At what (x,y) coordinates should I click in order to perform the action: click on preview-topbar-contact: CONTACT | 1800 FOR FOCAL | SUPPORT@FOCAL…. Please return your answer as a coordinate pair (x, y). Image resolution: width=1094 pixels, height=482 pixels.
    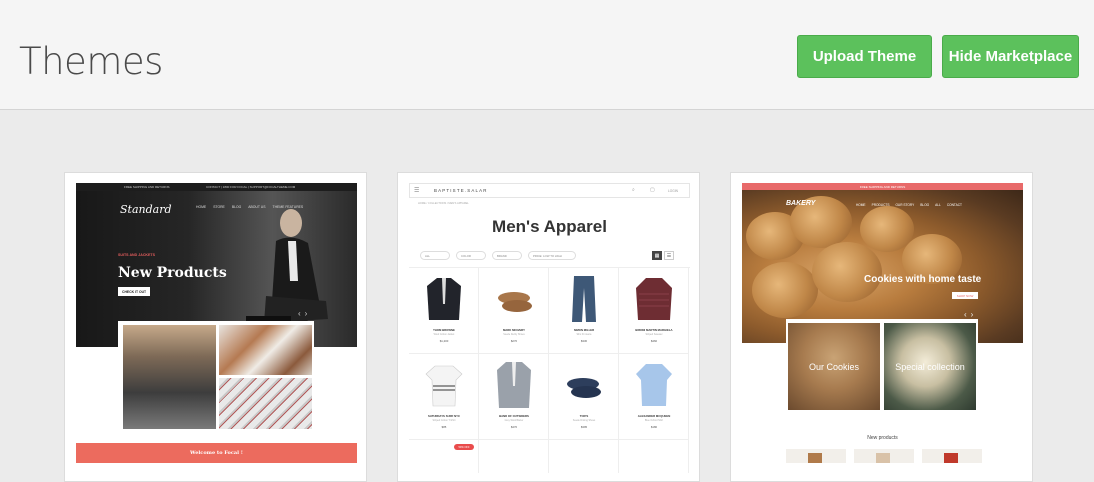
    Looking at the image, I should click on (251, 187).